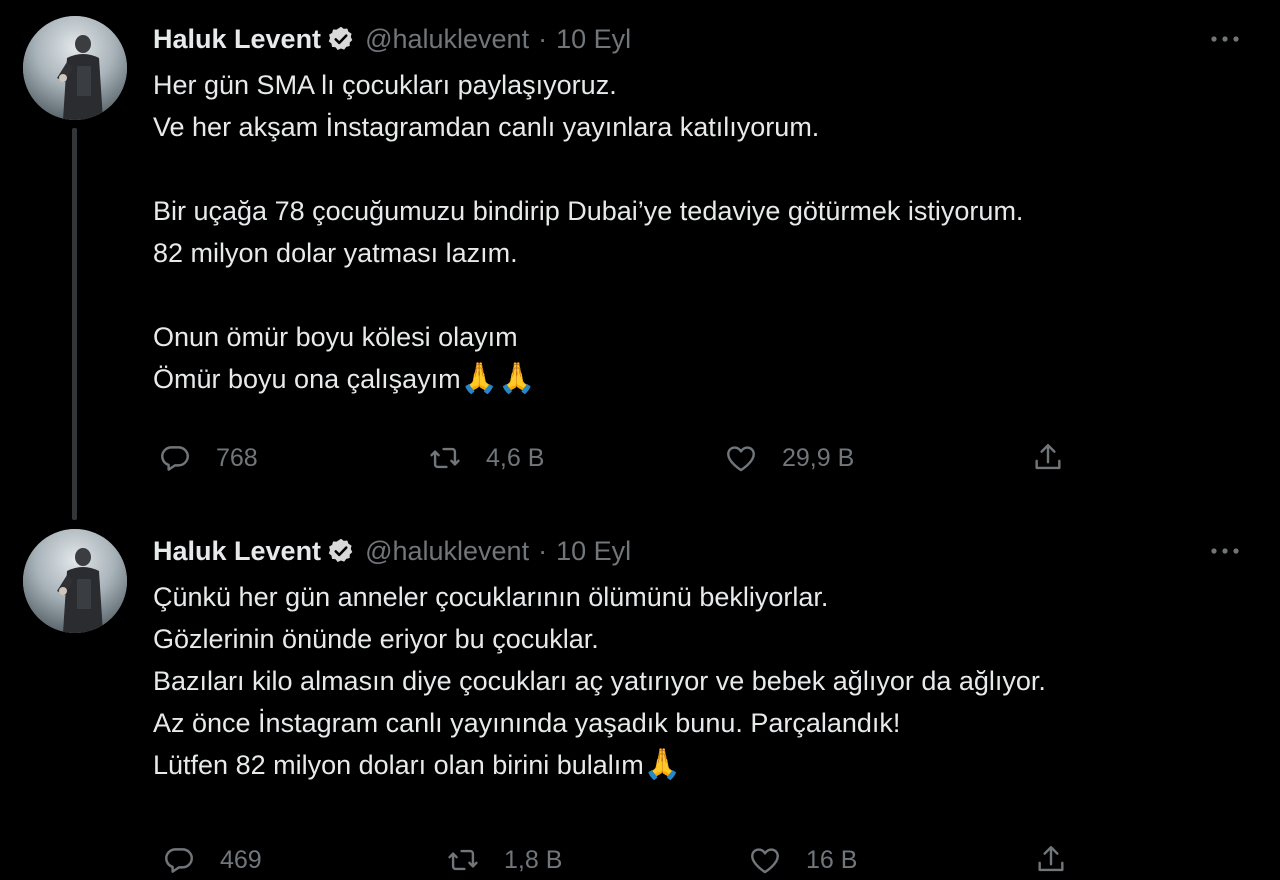 The image size is (1280, 880). What do you see at coordinates (640, 860) in the screenshot?
I see `tweet-actions: 469 1,8 B 16 B` at bounding box center [640, 860].